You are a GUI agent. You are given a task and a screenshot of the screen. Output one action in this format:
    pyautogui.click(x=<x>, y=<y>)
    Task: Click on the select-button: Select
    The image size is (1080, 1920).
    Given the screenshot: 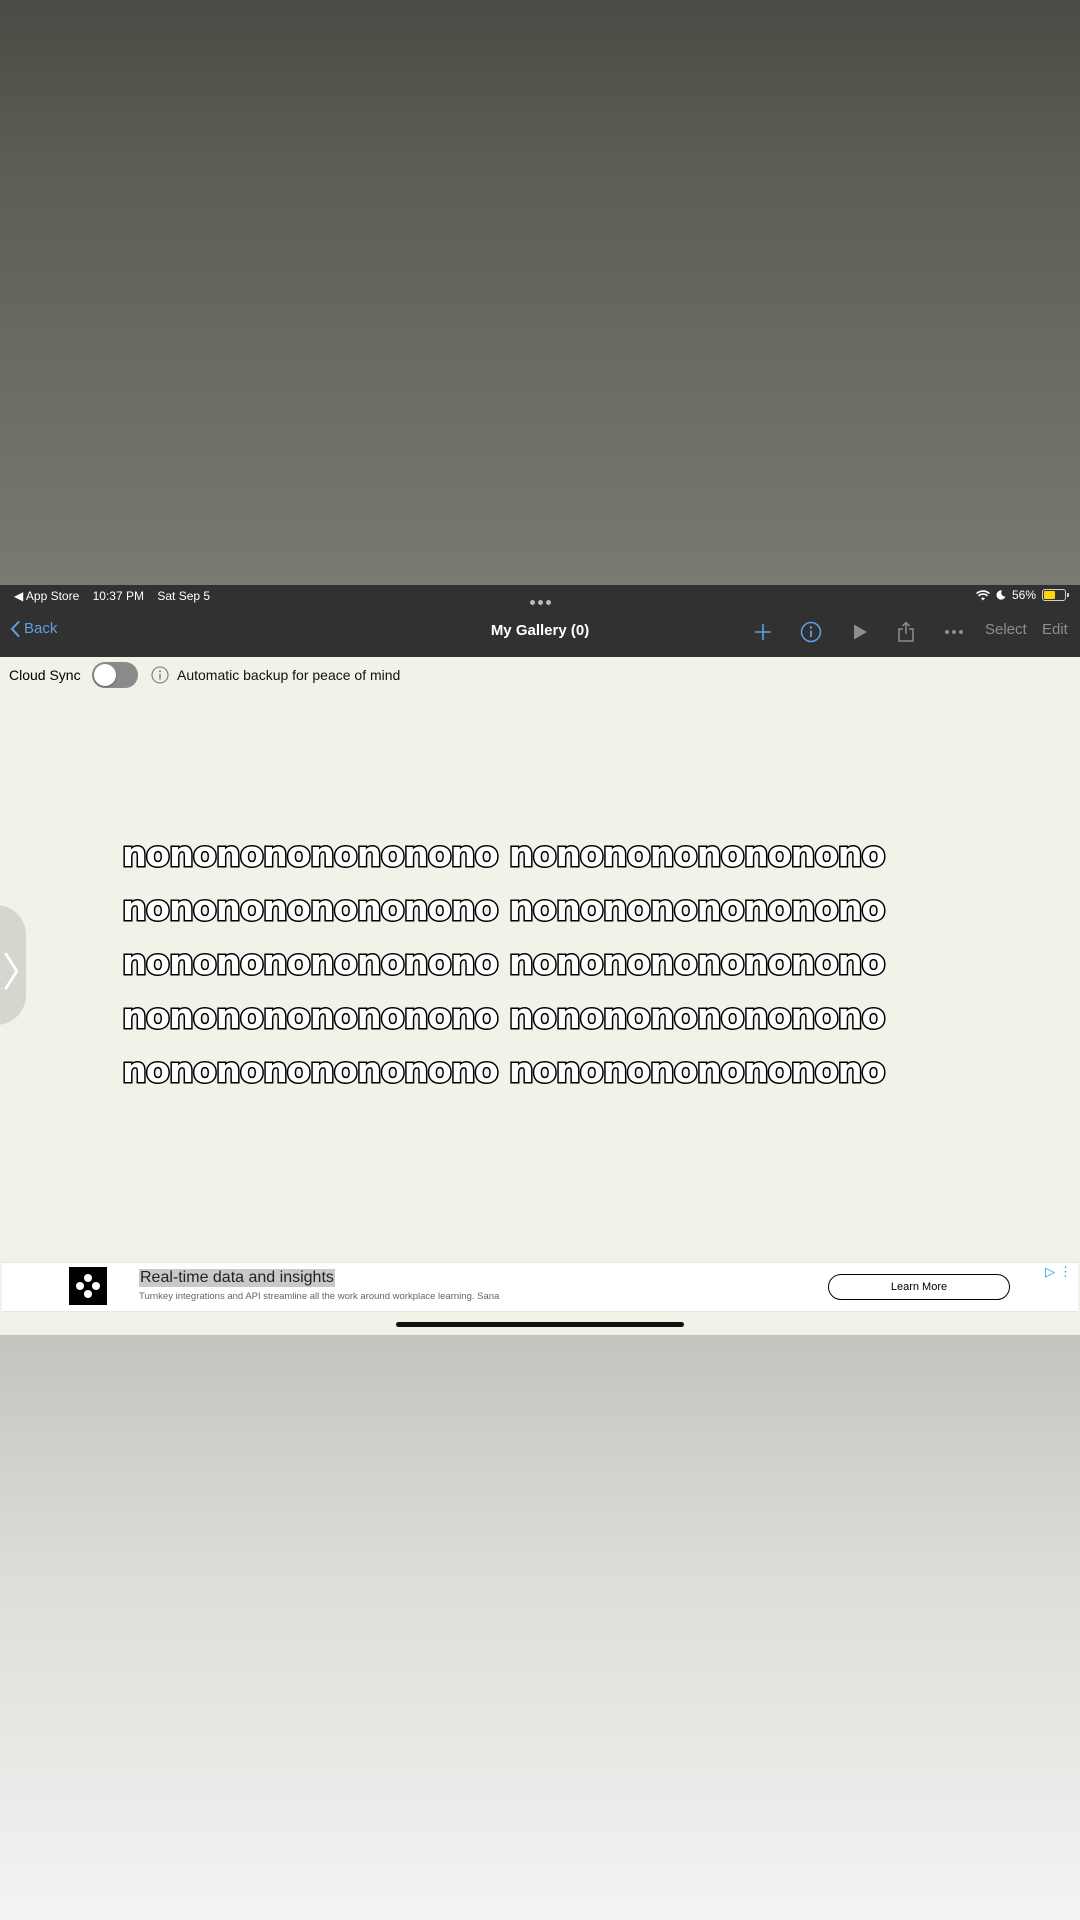 What is the action you would take?
    pyautogui.click(x=1006, y=629)
    